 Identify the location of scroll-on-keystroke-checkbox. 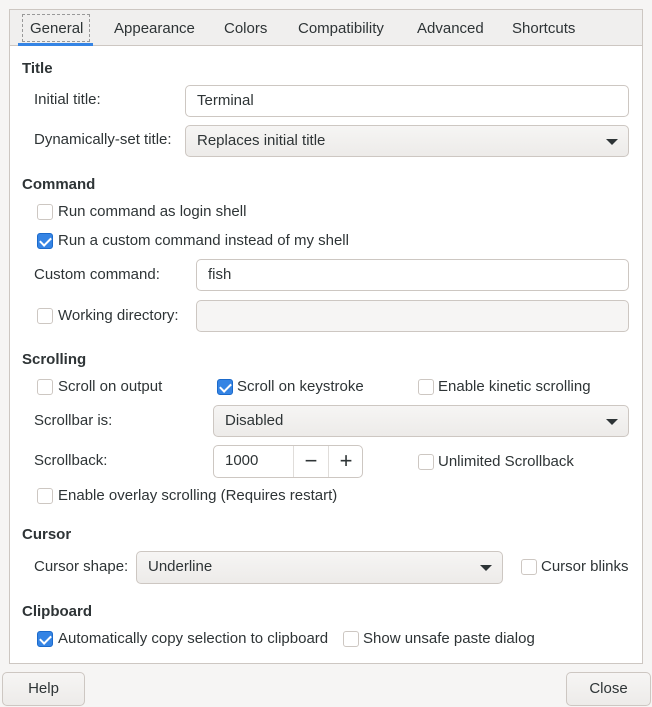
(225, 387).